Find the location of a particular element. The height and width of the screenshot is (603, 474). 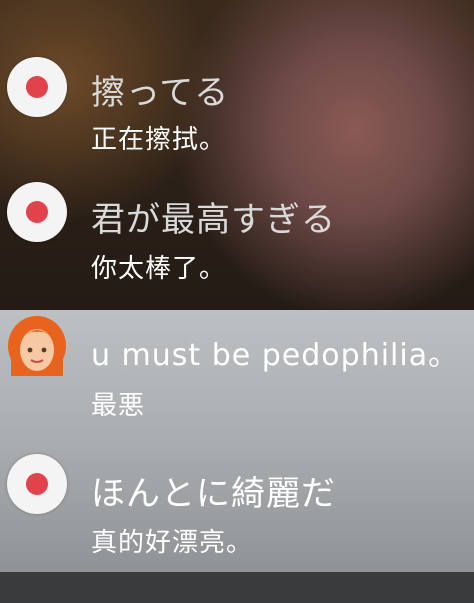

comment-original-text: ほんとに綺麗だ is located at coordinates (213, 494).